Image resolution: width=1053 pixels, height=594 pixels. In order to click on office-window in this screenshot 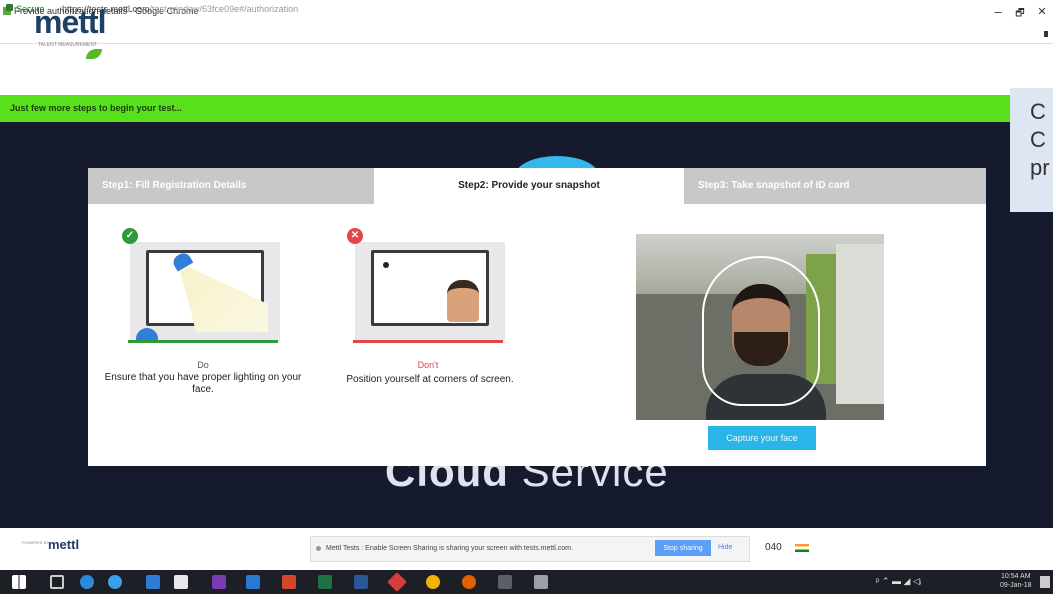, I will do `click(860, 324)`.